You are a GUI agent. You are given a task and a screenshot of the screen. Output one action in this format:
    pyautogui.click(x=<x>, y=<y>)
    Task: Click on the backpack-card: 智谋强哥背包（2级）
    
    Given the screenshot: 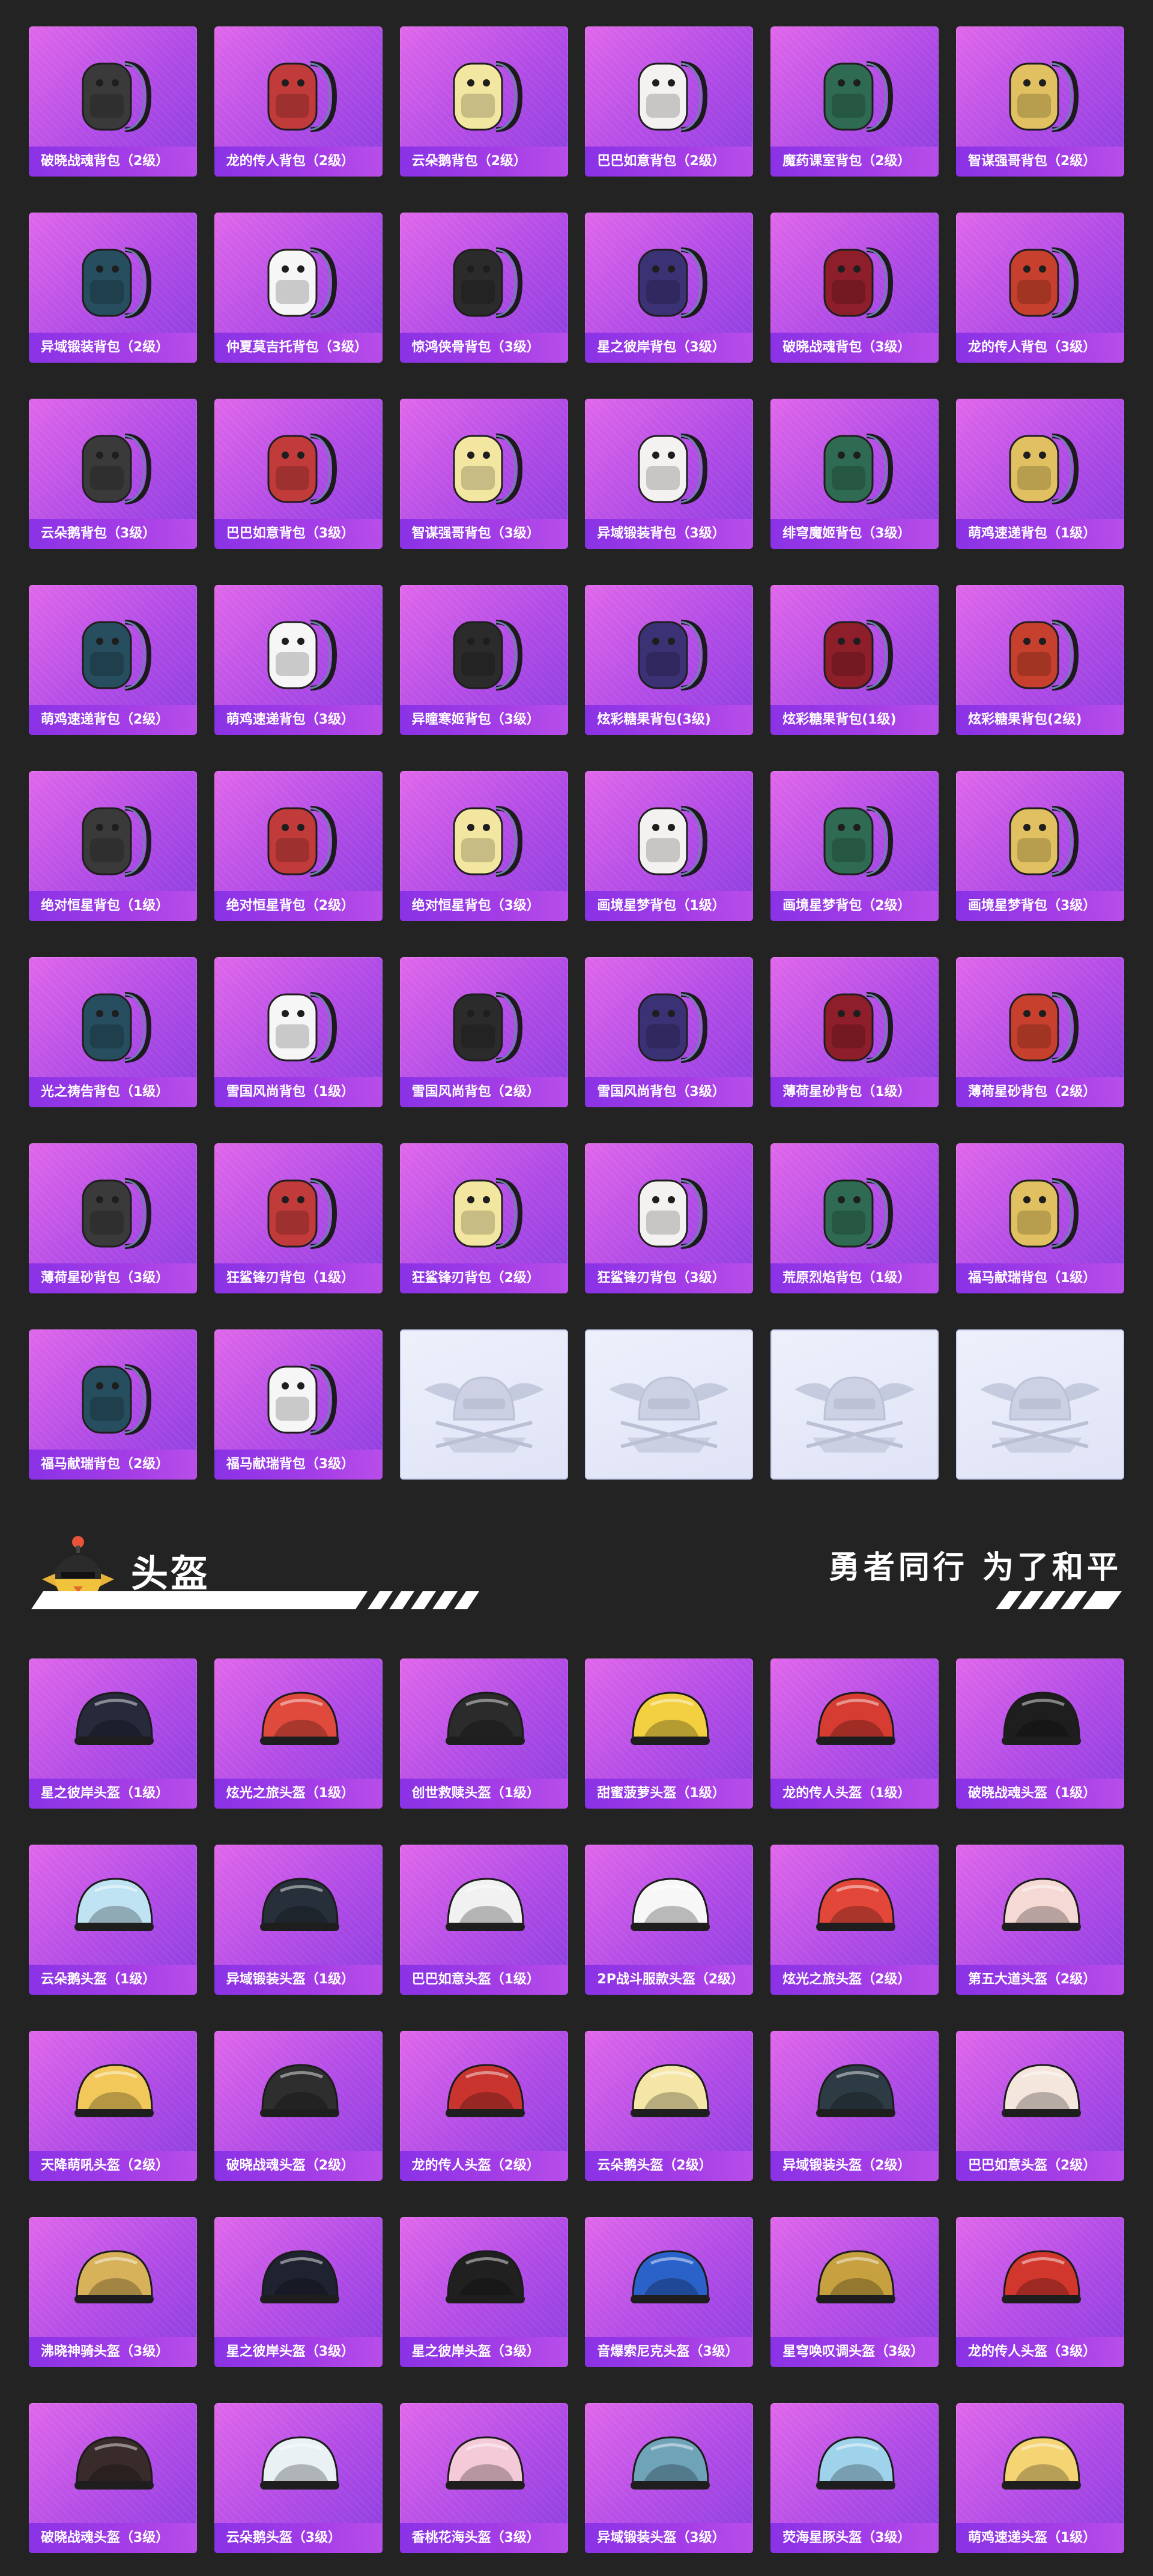 What is the action you would take?
    pyautogui.click(x=1039, y=101)
    